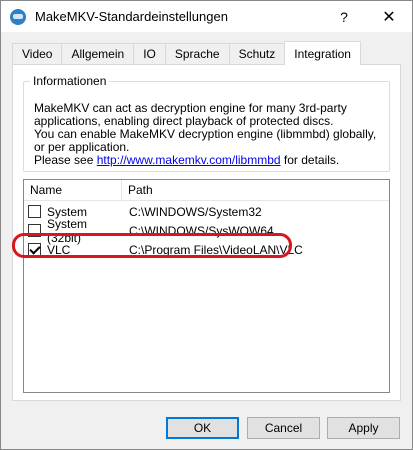 The height and width of the screenshot is (450, 413). Describe the element at coordinates (18, 16) in the screenshot. I see `makemkv-app-icon` at that location.